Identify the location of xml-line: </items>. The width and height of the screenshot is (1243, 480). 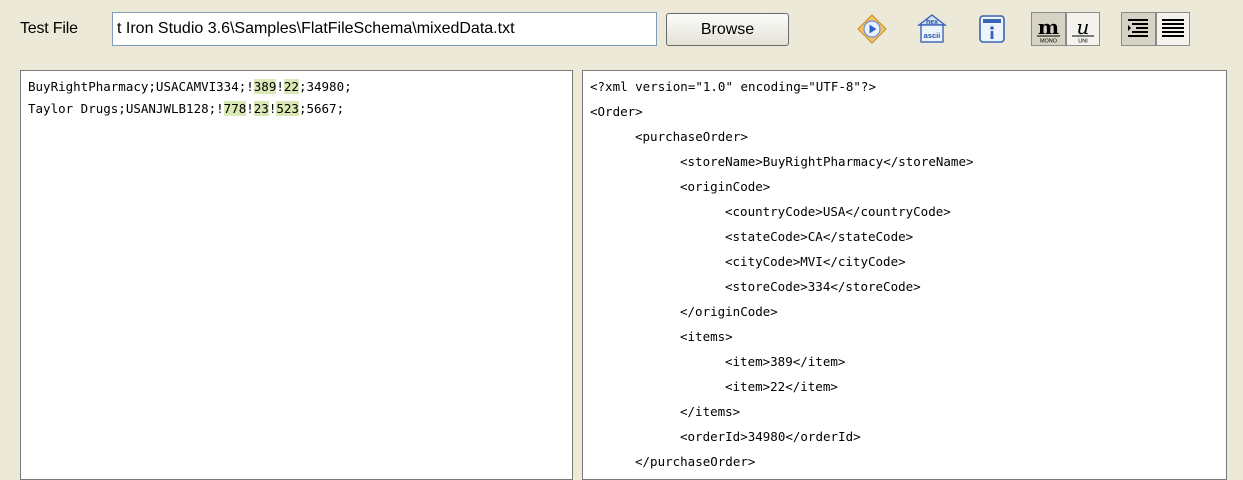
(710, 411).